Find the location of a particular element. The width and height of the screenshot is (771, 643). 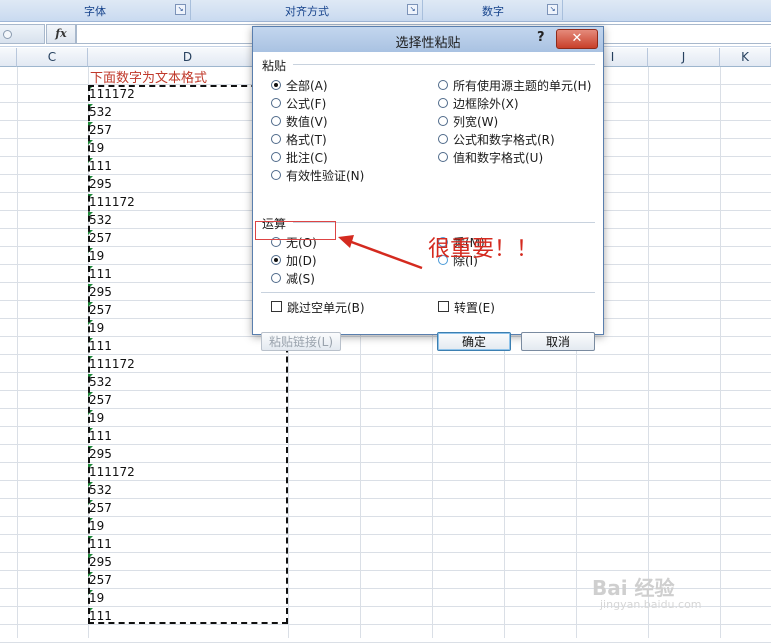

select-all-corner is located at coordinates (8, 57).